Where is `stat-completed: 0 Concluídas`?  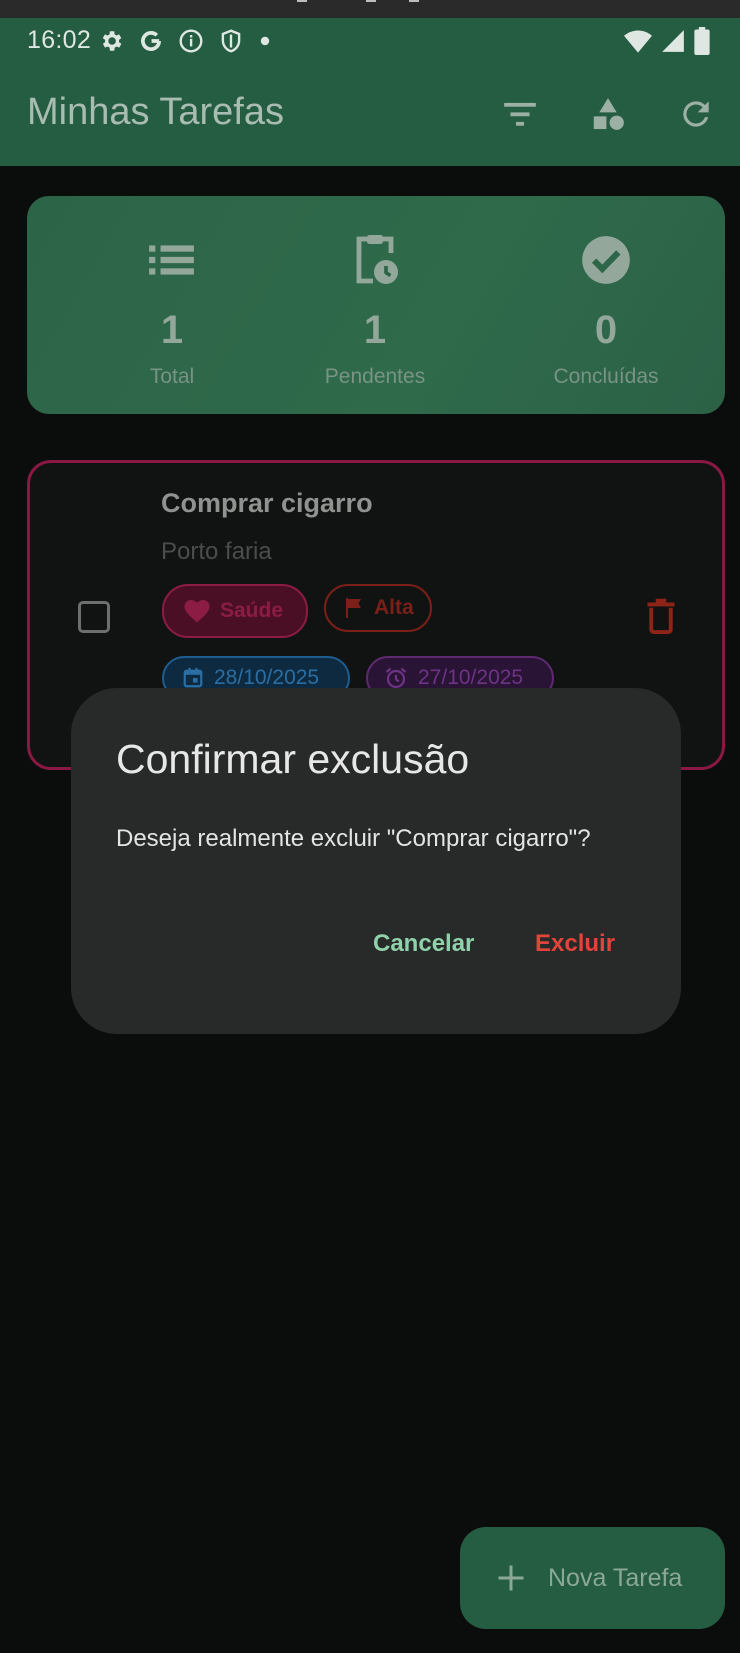
stat-completed: 0 Concluídas is located at coordinates (606, 292).